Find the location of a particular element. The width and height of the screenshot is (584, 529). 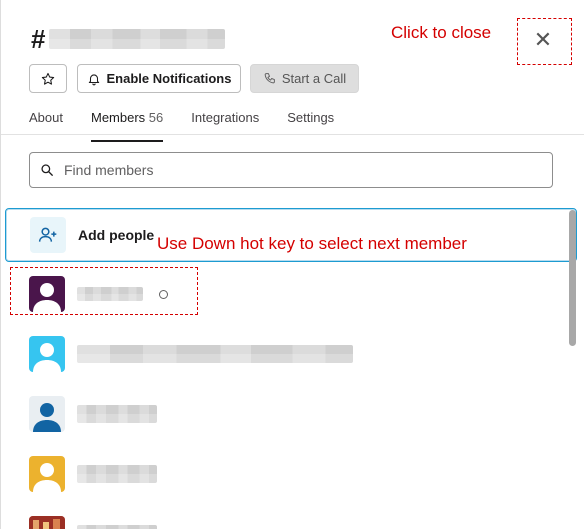

close-hint-annotation: Click to close is located at coordinates (441, 32).